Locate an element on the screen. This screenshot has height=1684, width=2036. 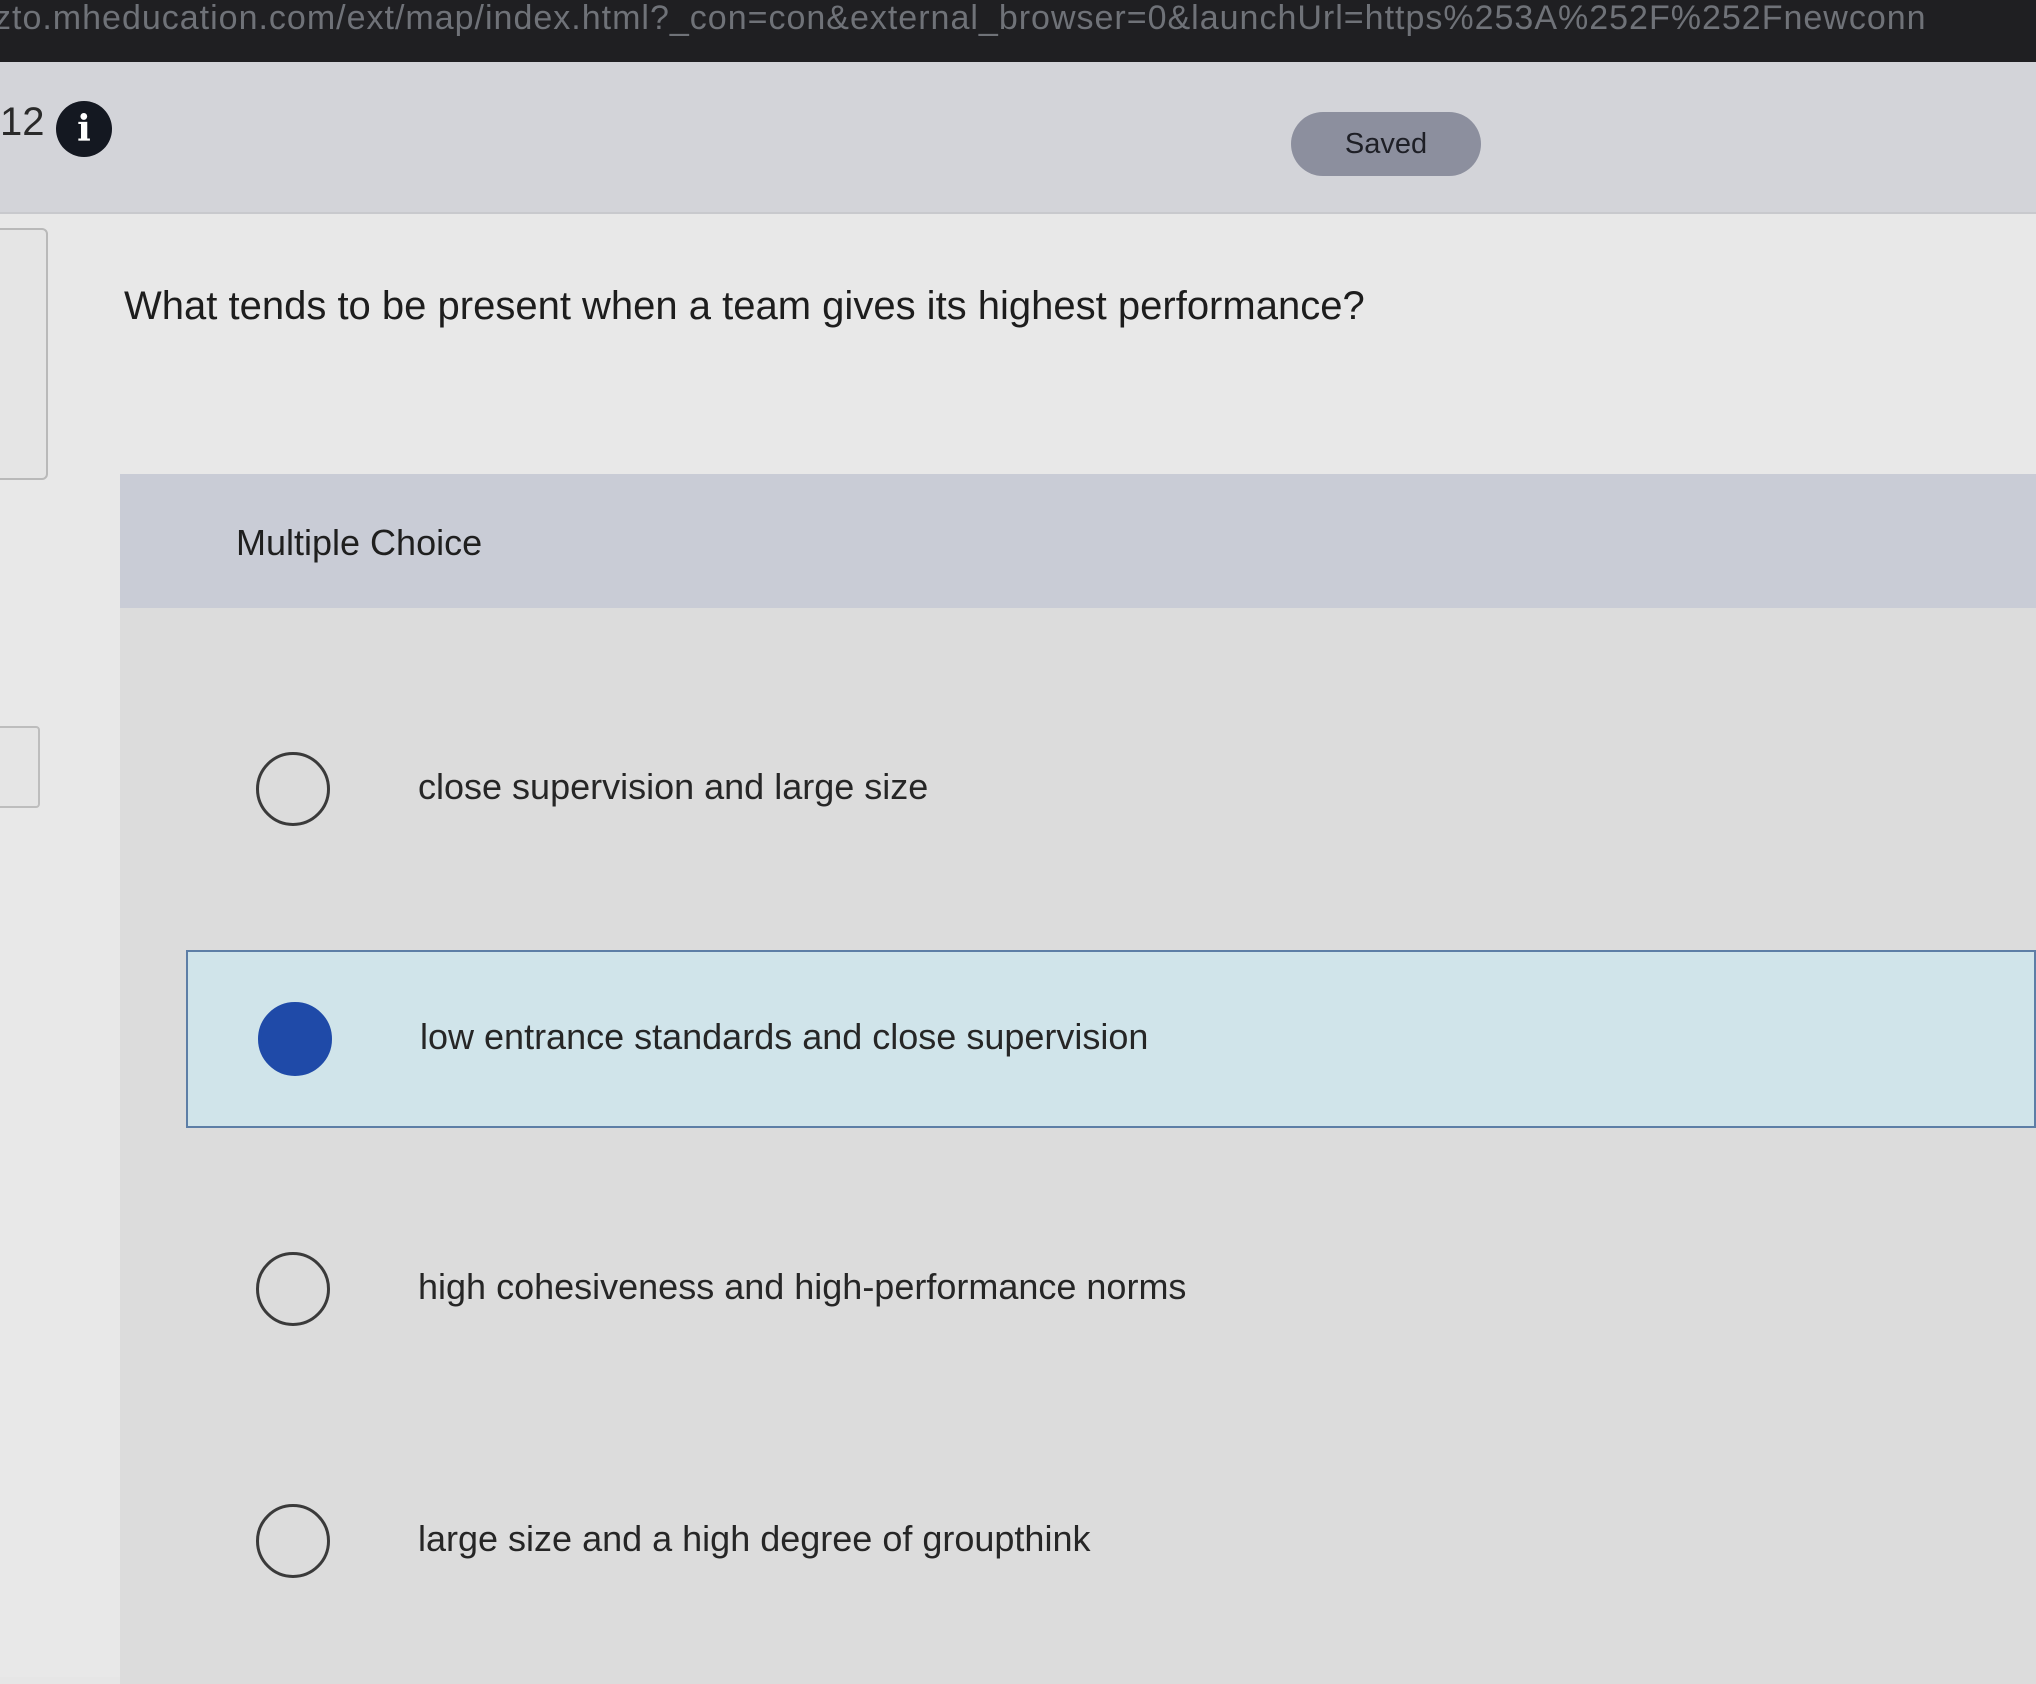
question-header is located at coordinates (1018, 138).